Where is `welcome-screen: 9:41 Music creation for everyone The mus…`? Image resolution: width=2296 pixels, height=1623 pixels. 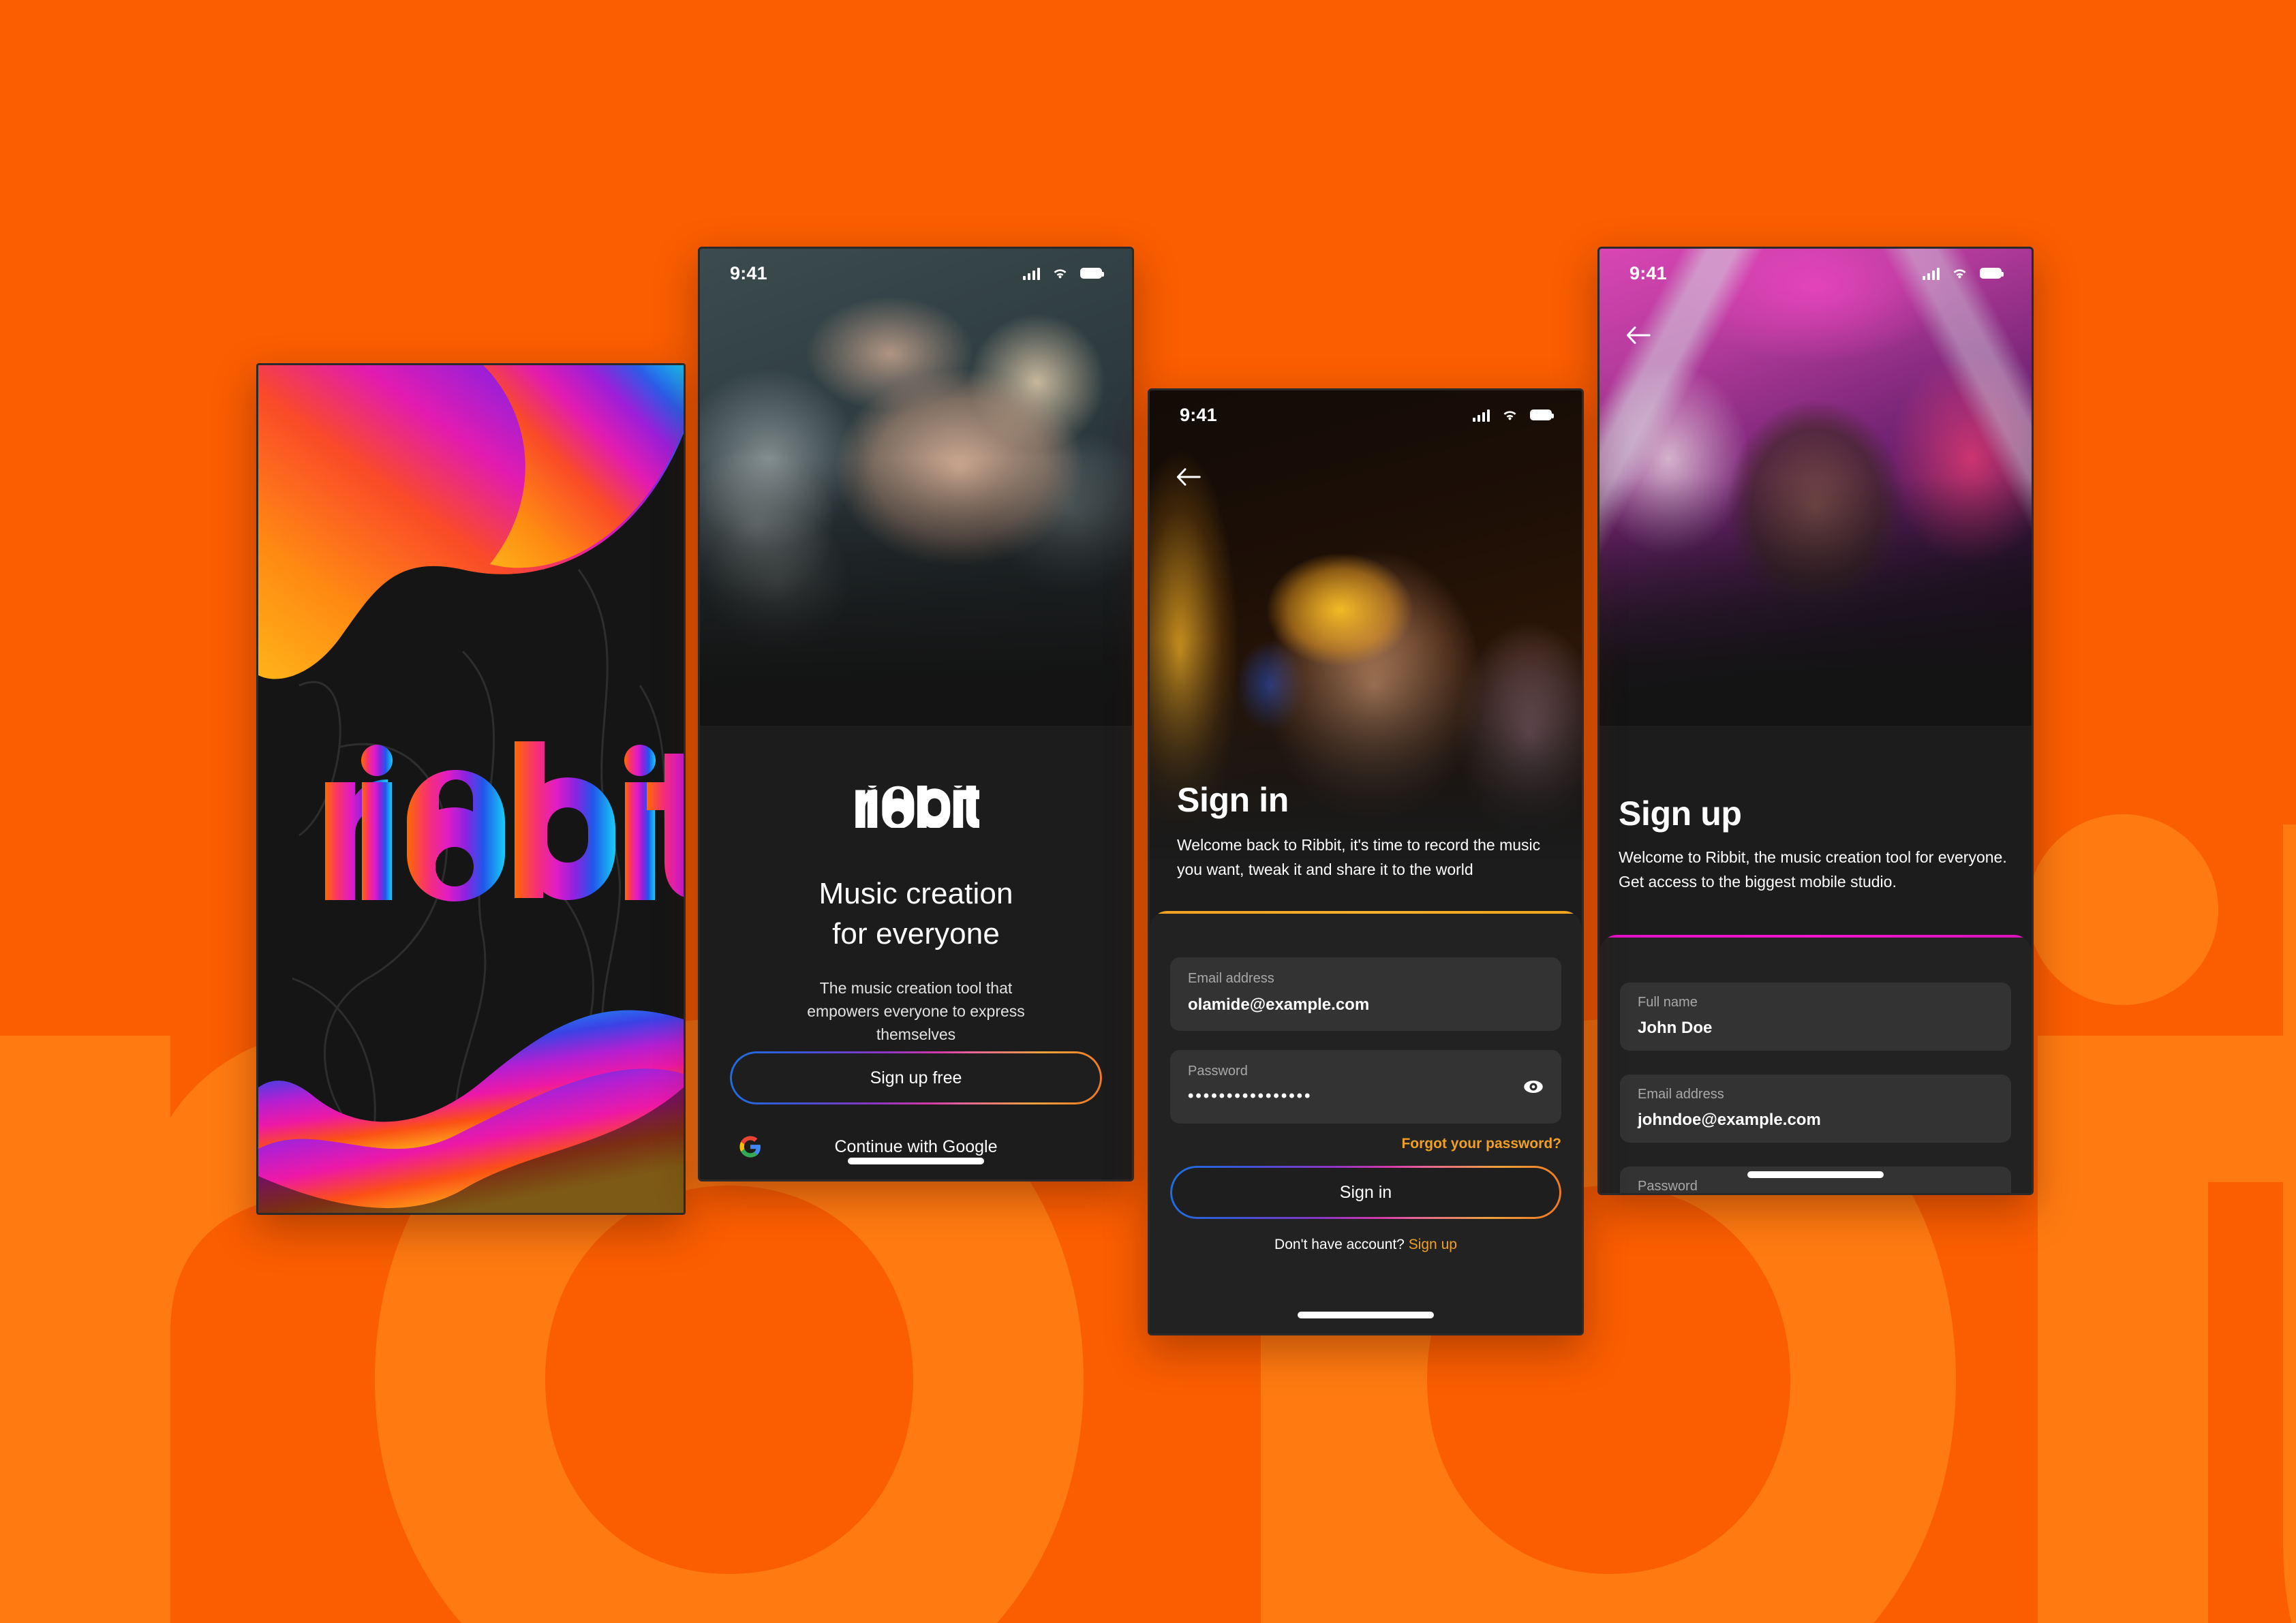
welcome-screen: 9:41 Music creation for everyone The mus… is located at coordinates (916, 714).